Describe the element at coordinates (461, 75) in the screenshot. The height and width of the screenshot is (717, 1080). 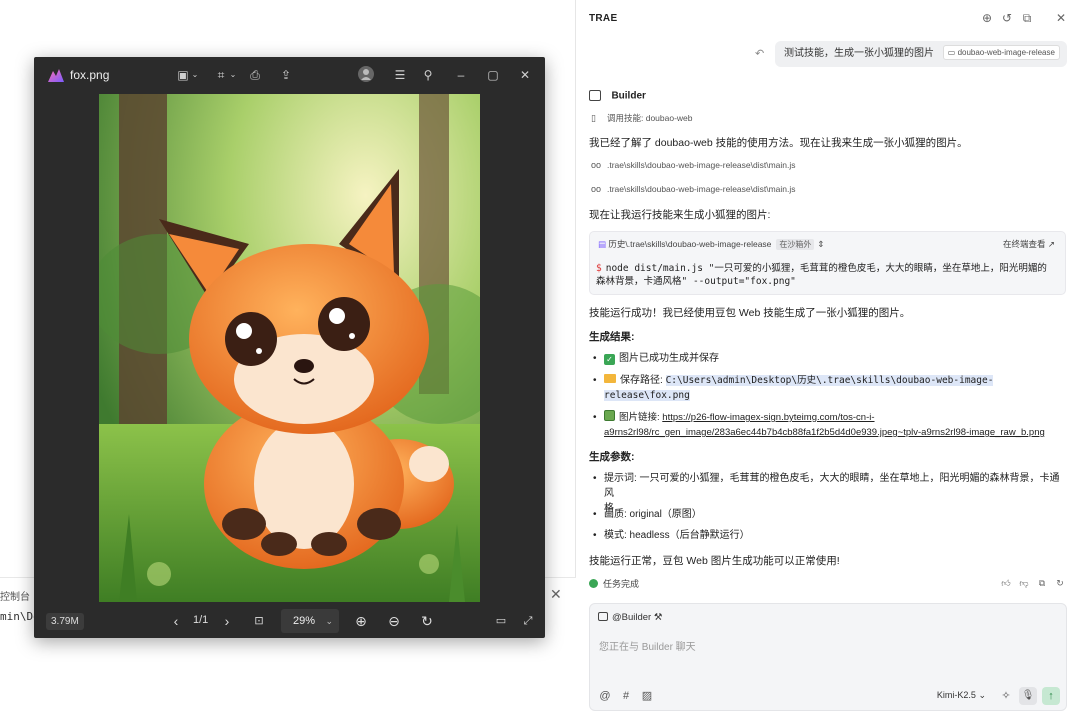
I see `minimize-icon: –` at that location.